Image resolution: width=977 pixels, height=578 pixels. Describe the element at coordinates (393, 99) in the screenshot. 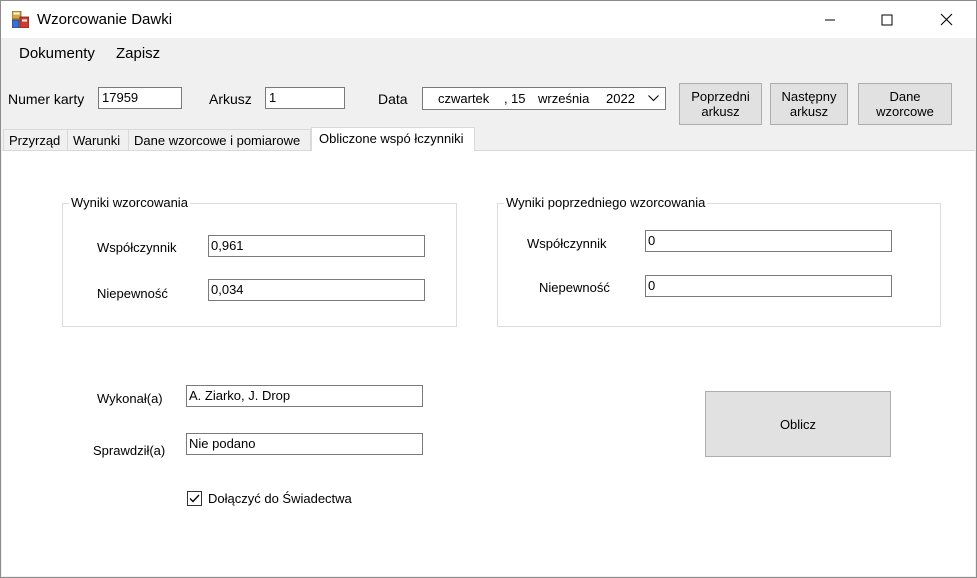

I see `date-label: Data` at that location.